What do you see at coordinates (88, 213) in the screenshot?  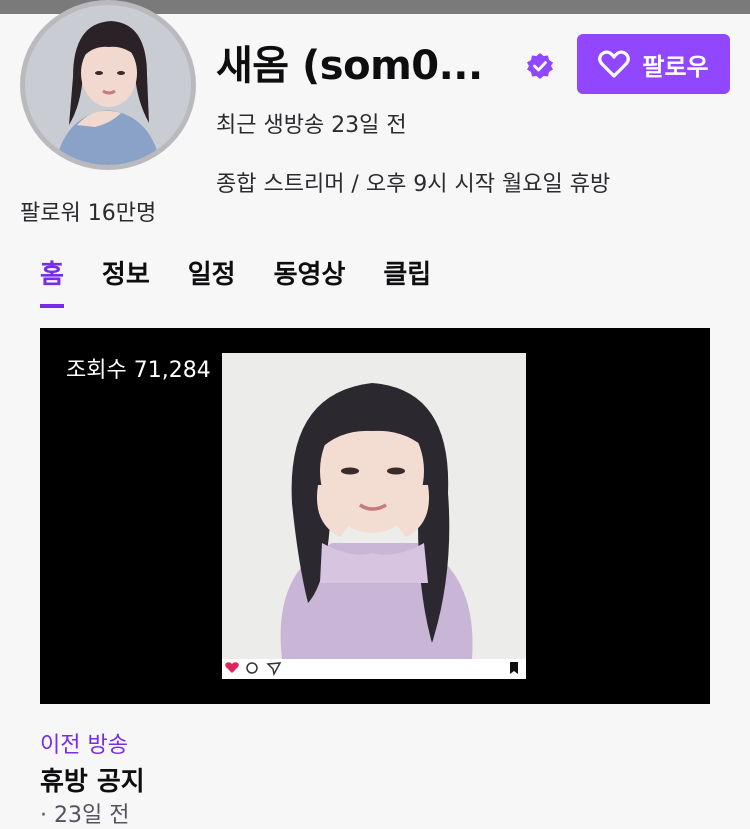 I see `follower-count: 팔로워 16만명` at bounding box center [88, 213].